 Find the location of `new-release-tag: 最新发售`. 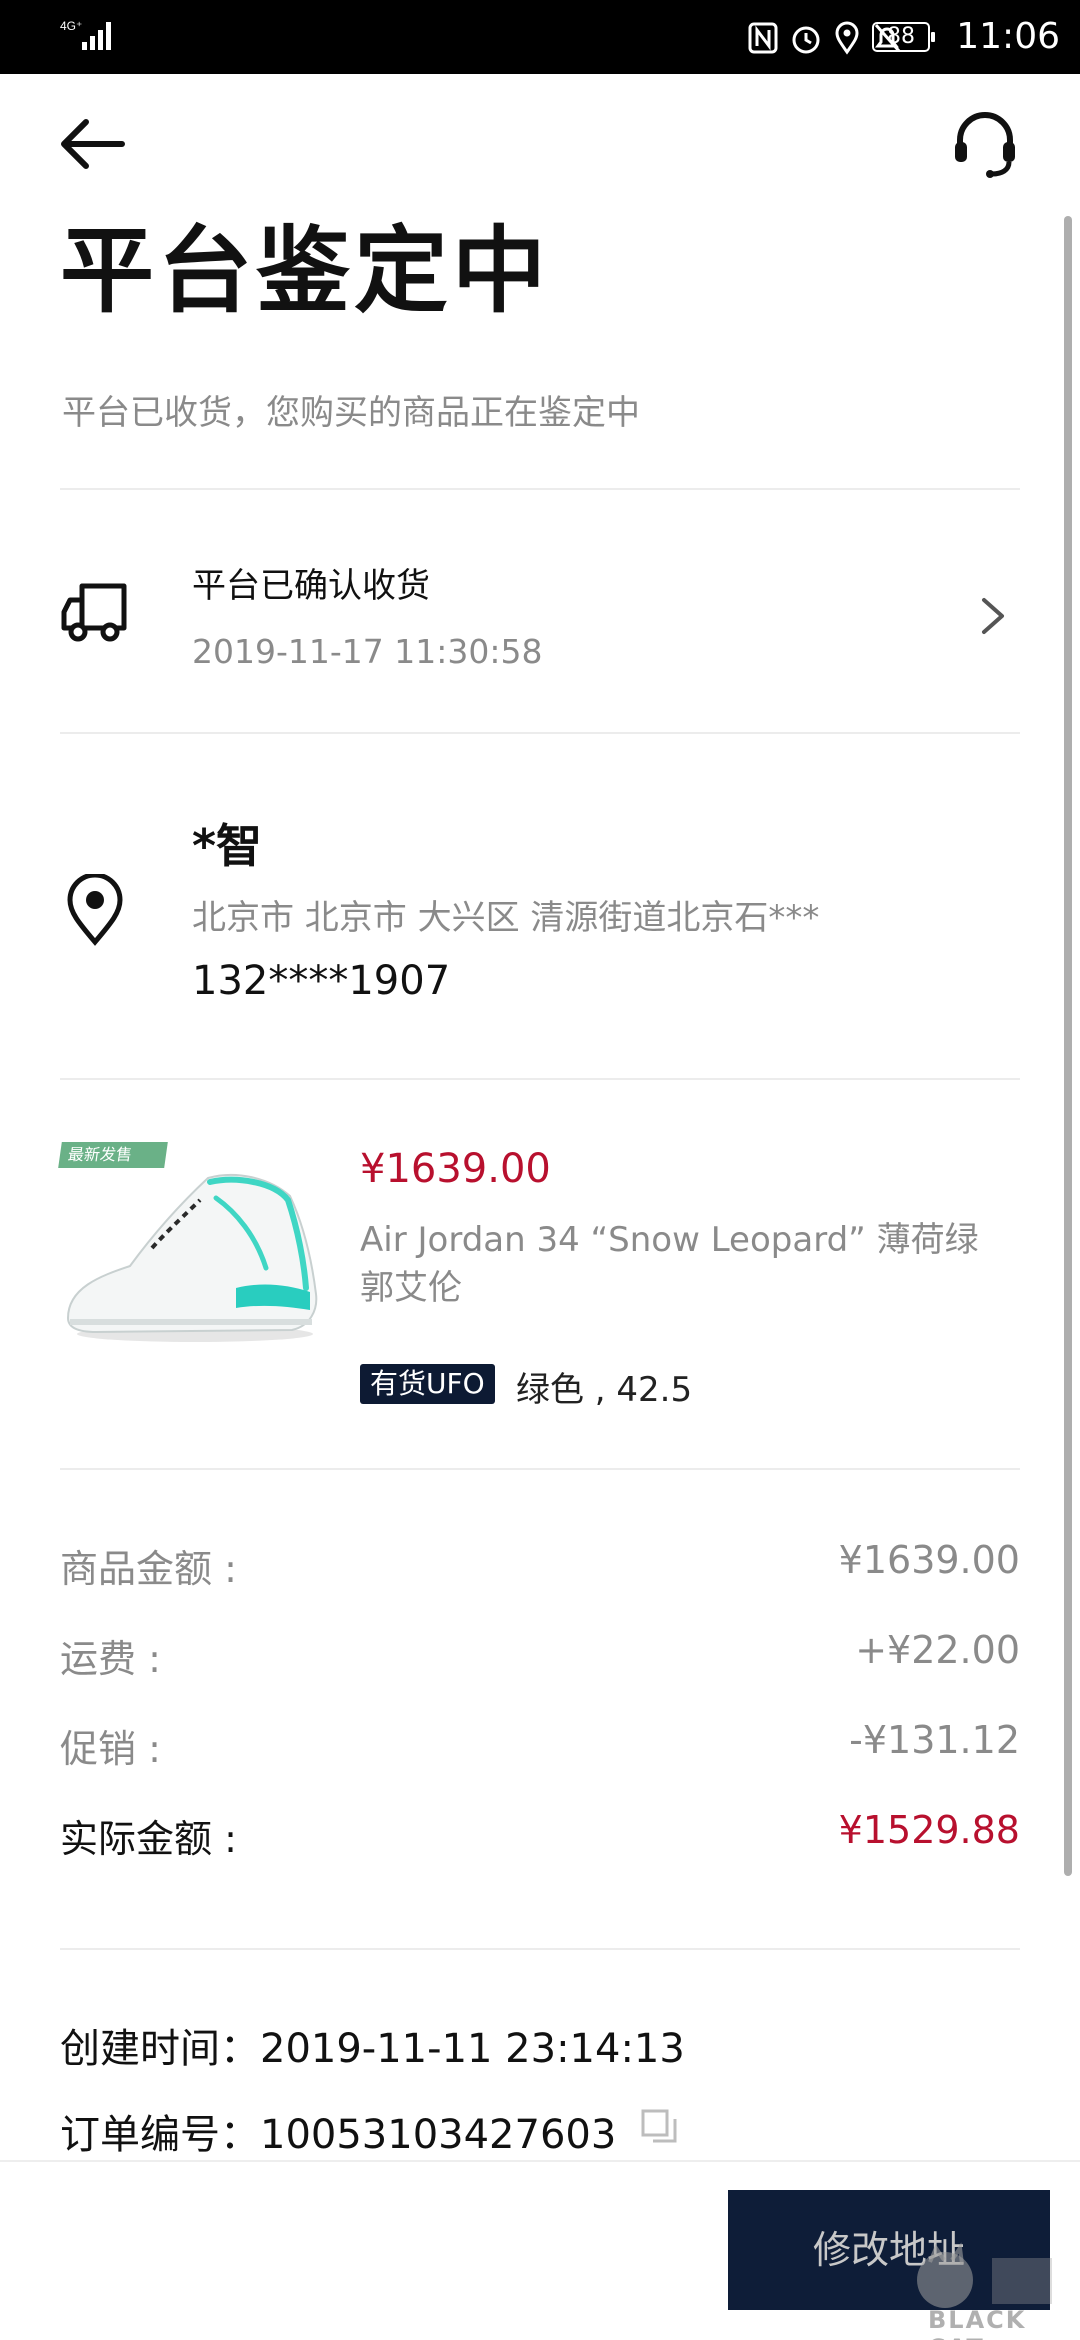

new-release-tag: 最新发售 is located at coordinates (113, 1155).